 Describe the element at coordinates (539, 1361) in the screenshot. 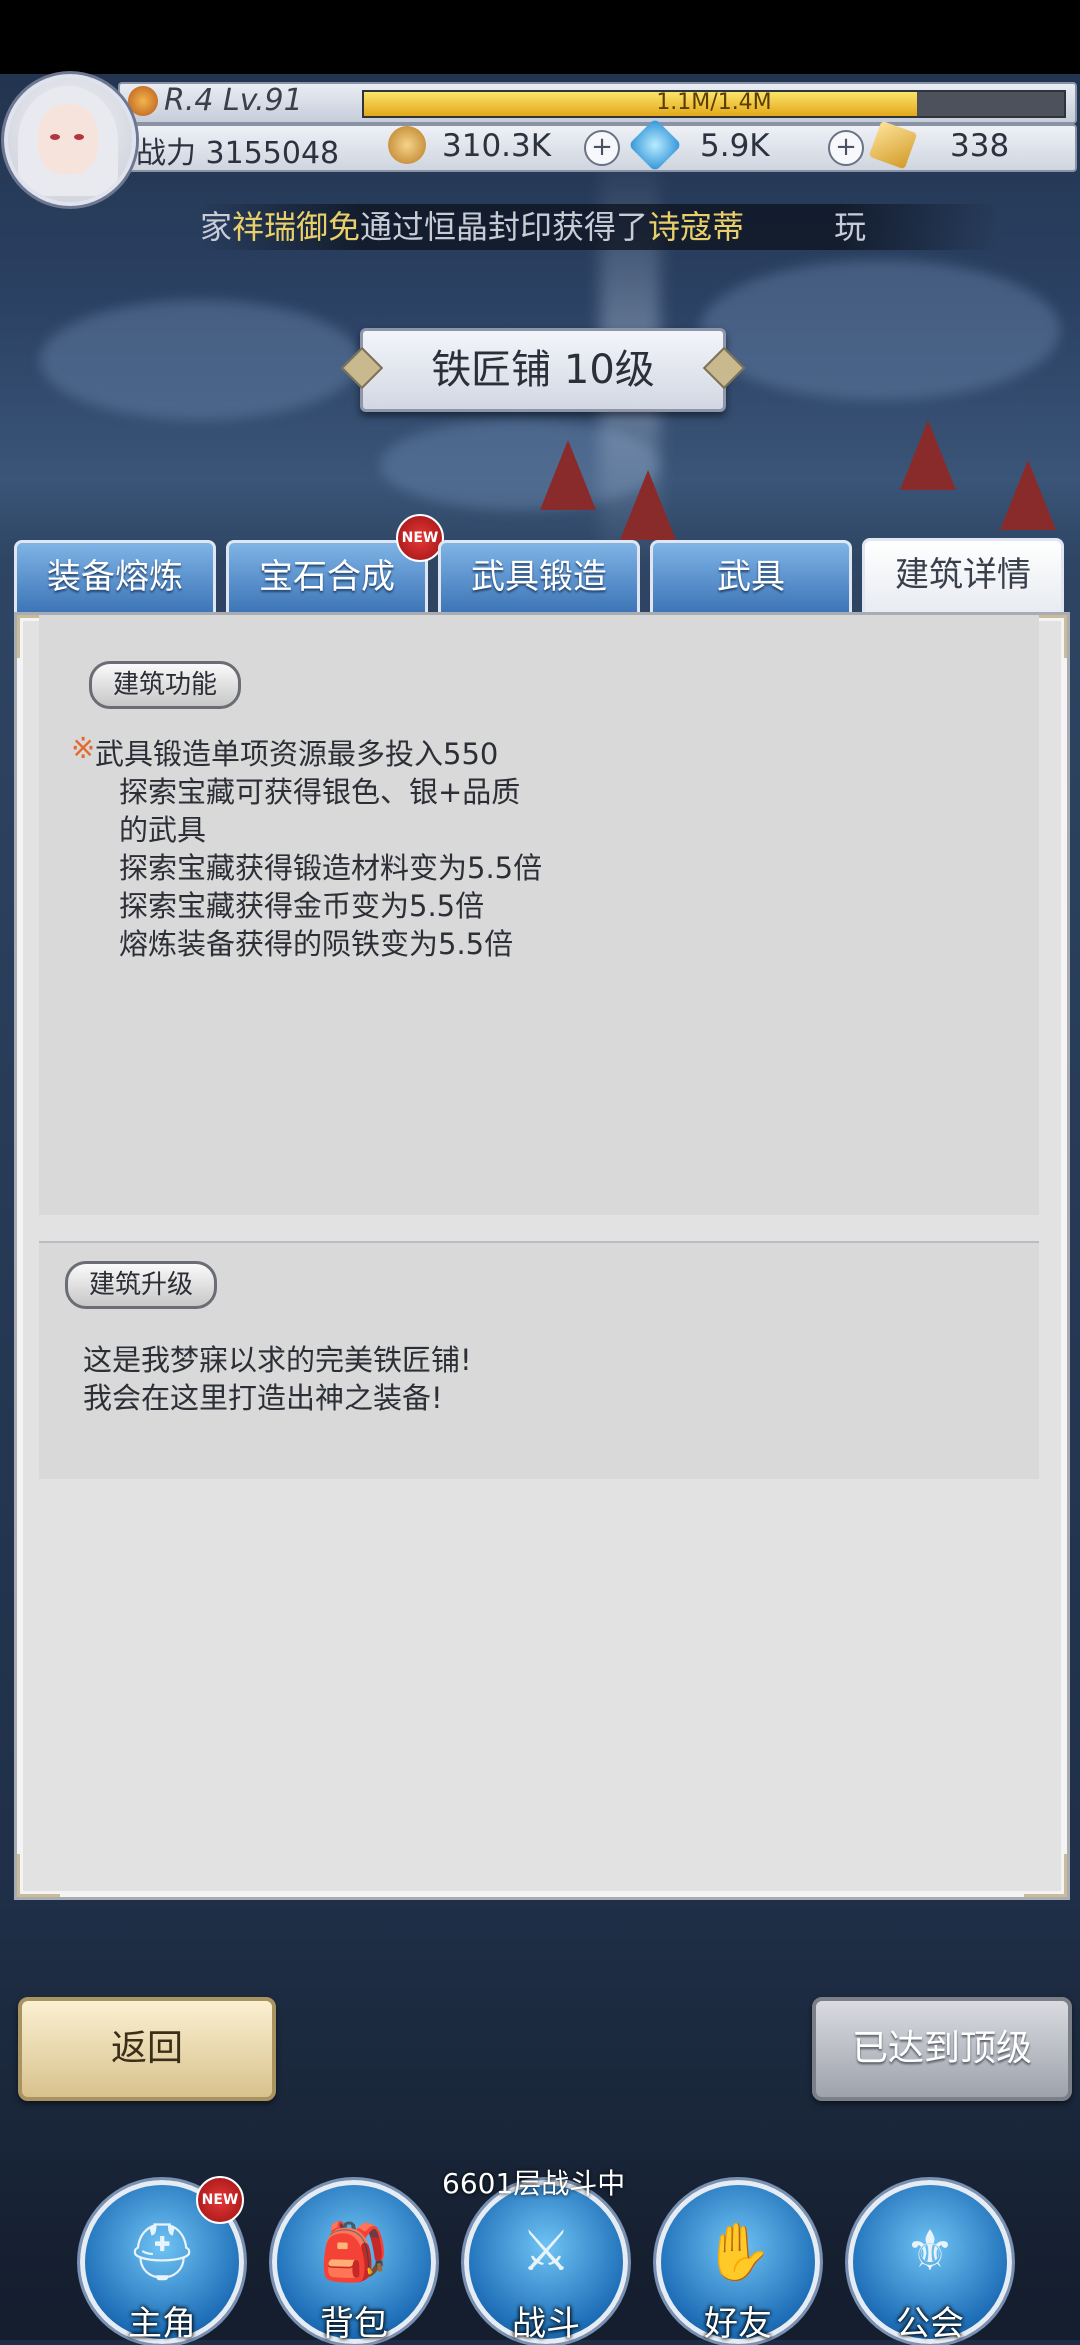

I see `upgrade-section: 建筑升级 这是我梦寐以求的完美铁匠铺! 我会在这里打造出神之装备!` at that location.